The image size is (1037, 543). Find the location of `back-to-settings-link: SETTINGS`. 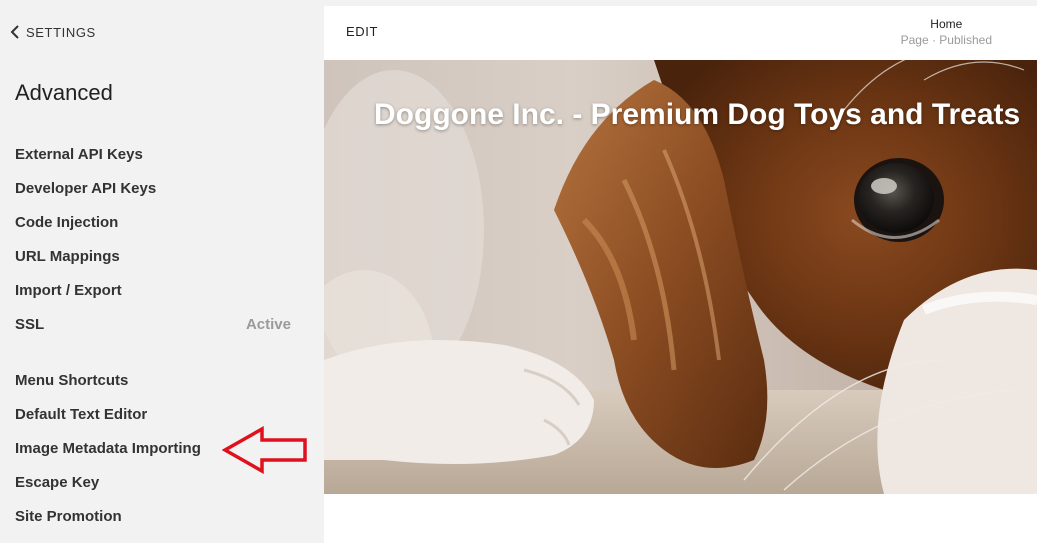

back-to-settings-link: SETTINGS is located at coordinates (53, 32).